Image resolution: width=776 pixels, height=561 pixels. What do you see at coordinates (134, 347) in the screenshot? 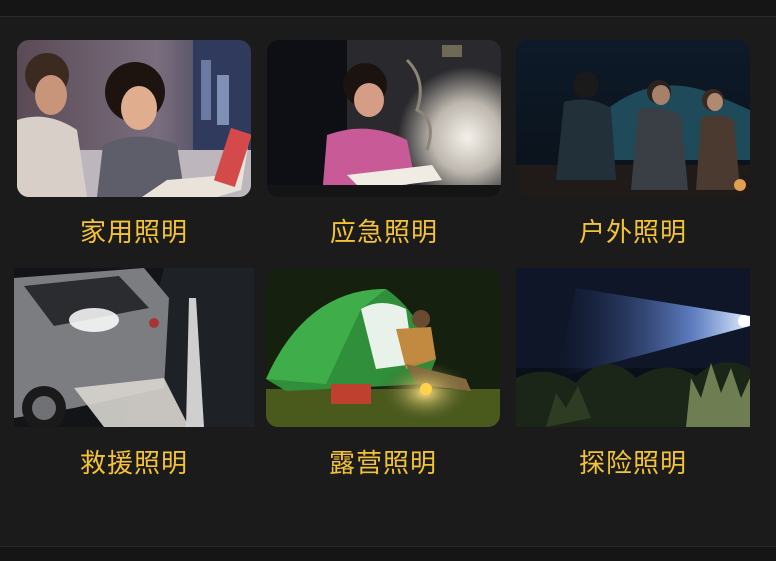
I see `car-roadside-photo` at bounding box center [134, 347].